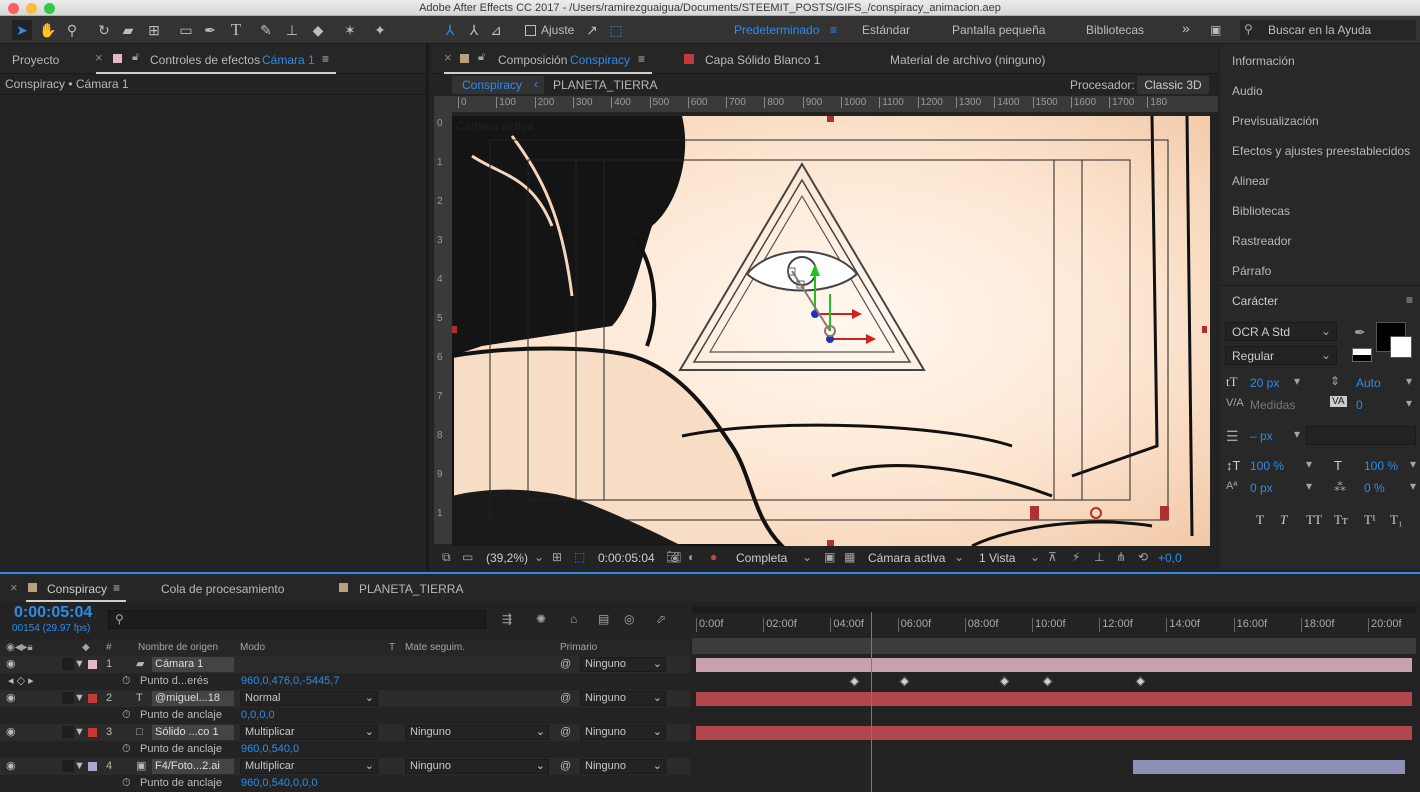 The height and width of the screenshot is (792, 1420). What do you see at coordinates (126, 681) in the screenshot?
I see `stopwatch-icon: ⏱︎` at bounding box center [126, 681].